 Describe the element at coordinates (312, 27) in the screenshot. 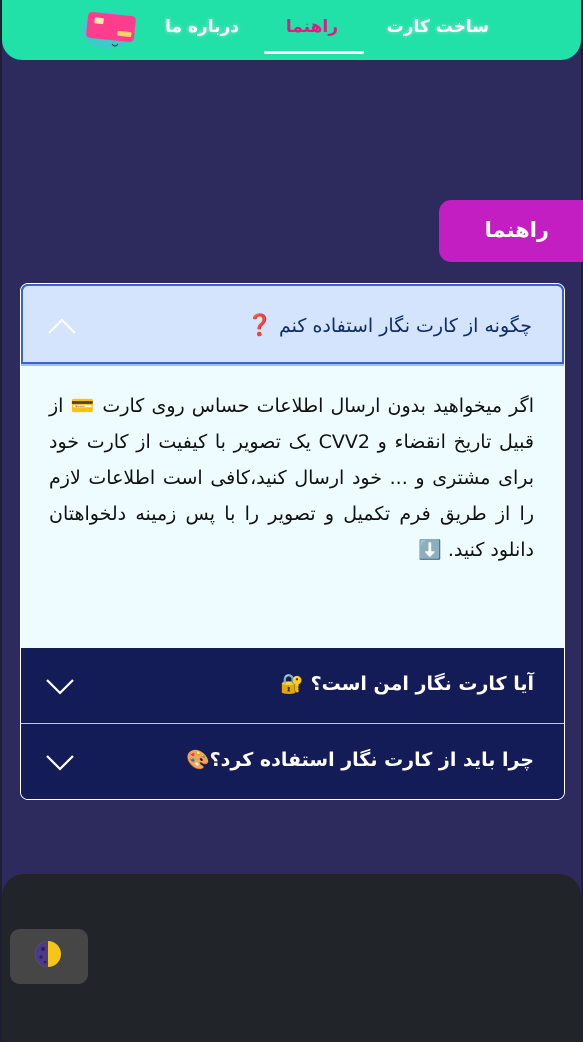

I see `nav-guide: راهنما` at that location.